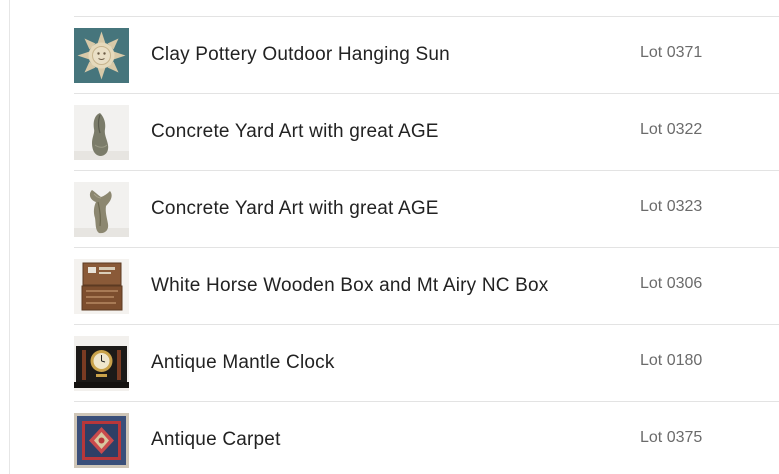  Describe the element at coordinates (101, 440) in the screenshot. I see `carpet-thumbnail` at that location.